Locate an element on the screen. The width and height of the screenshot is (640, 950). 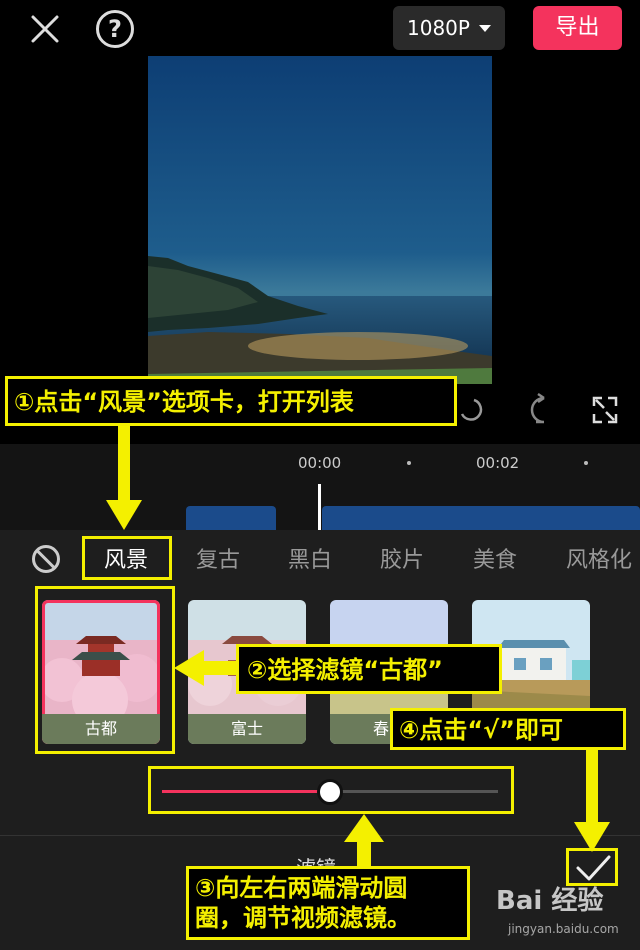
annotation-step3: ③向左右两端滑动圆 圈，调节视频滤镜。 is located at coordinates (328, 903).